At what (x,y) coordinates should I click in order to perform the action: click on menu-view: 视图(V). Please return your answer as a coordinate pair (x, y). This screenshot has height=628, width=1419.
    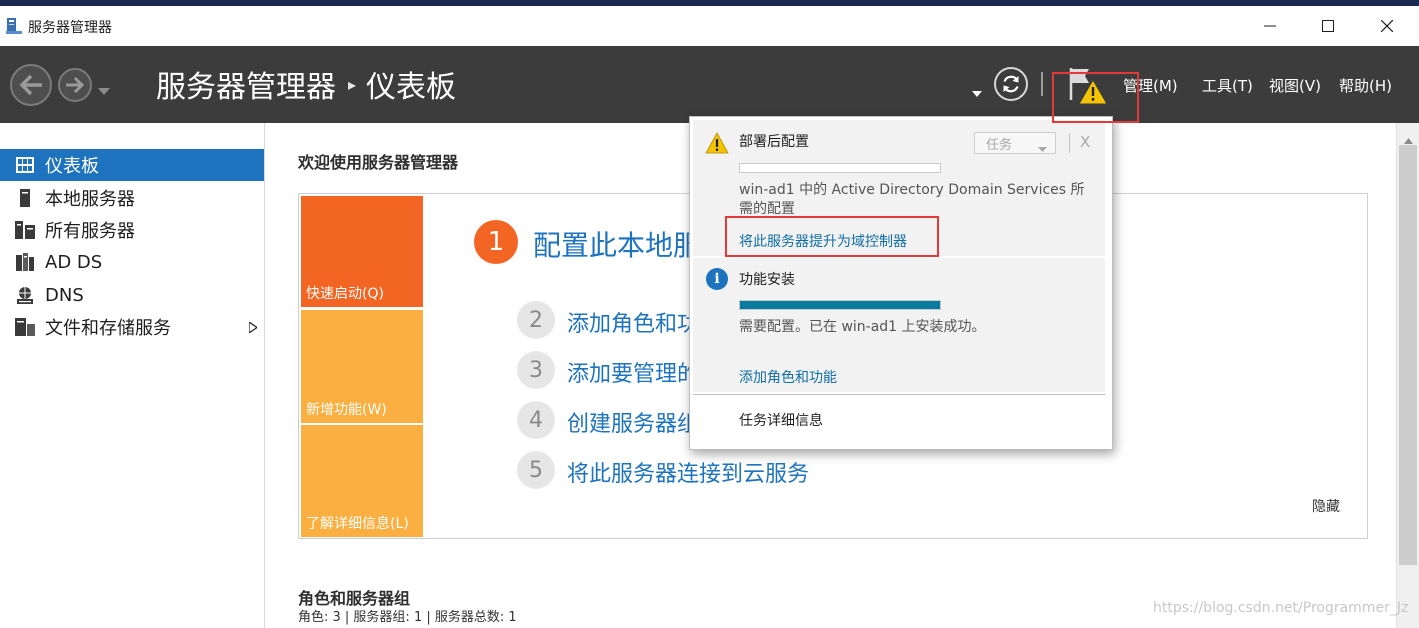
    Looking at the image, I should click on (1295, 85).